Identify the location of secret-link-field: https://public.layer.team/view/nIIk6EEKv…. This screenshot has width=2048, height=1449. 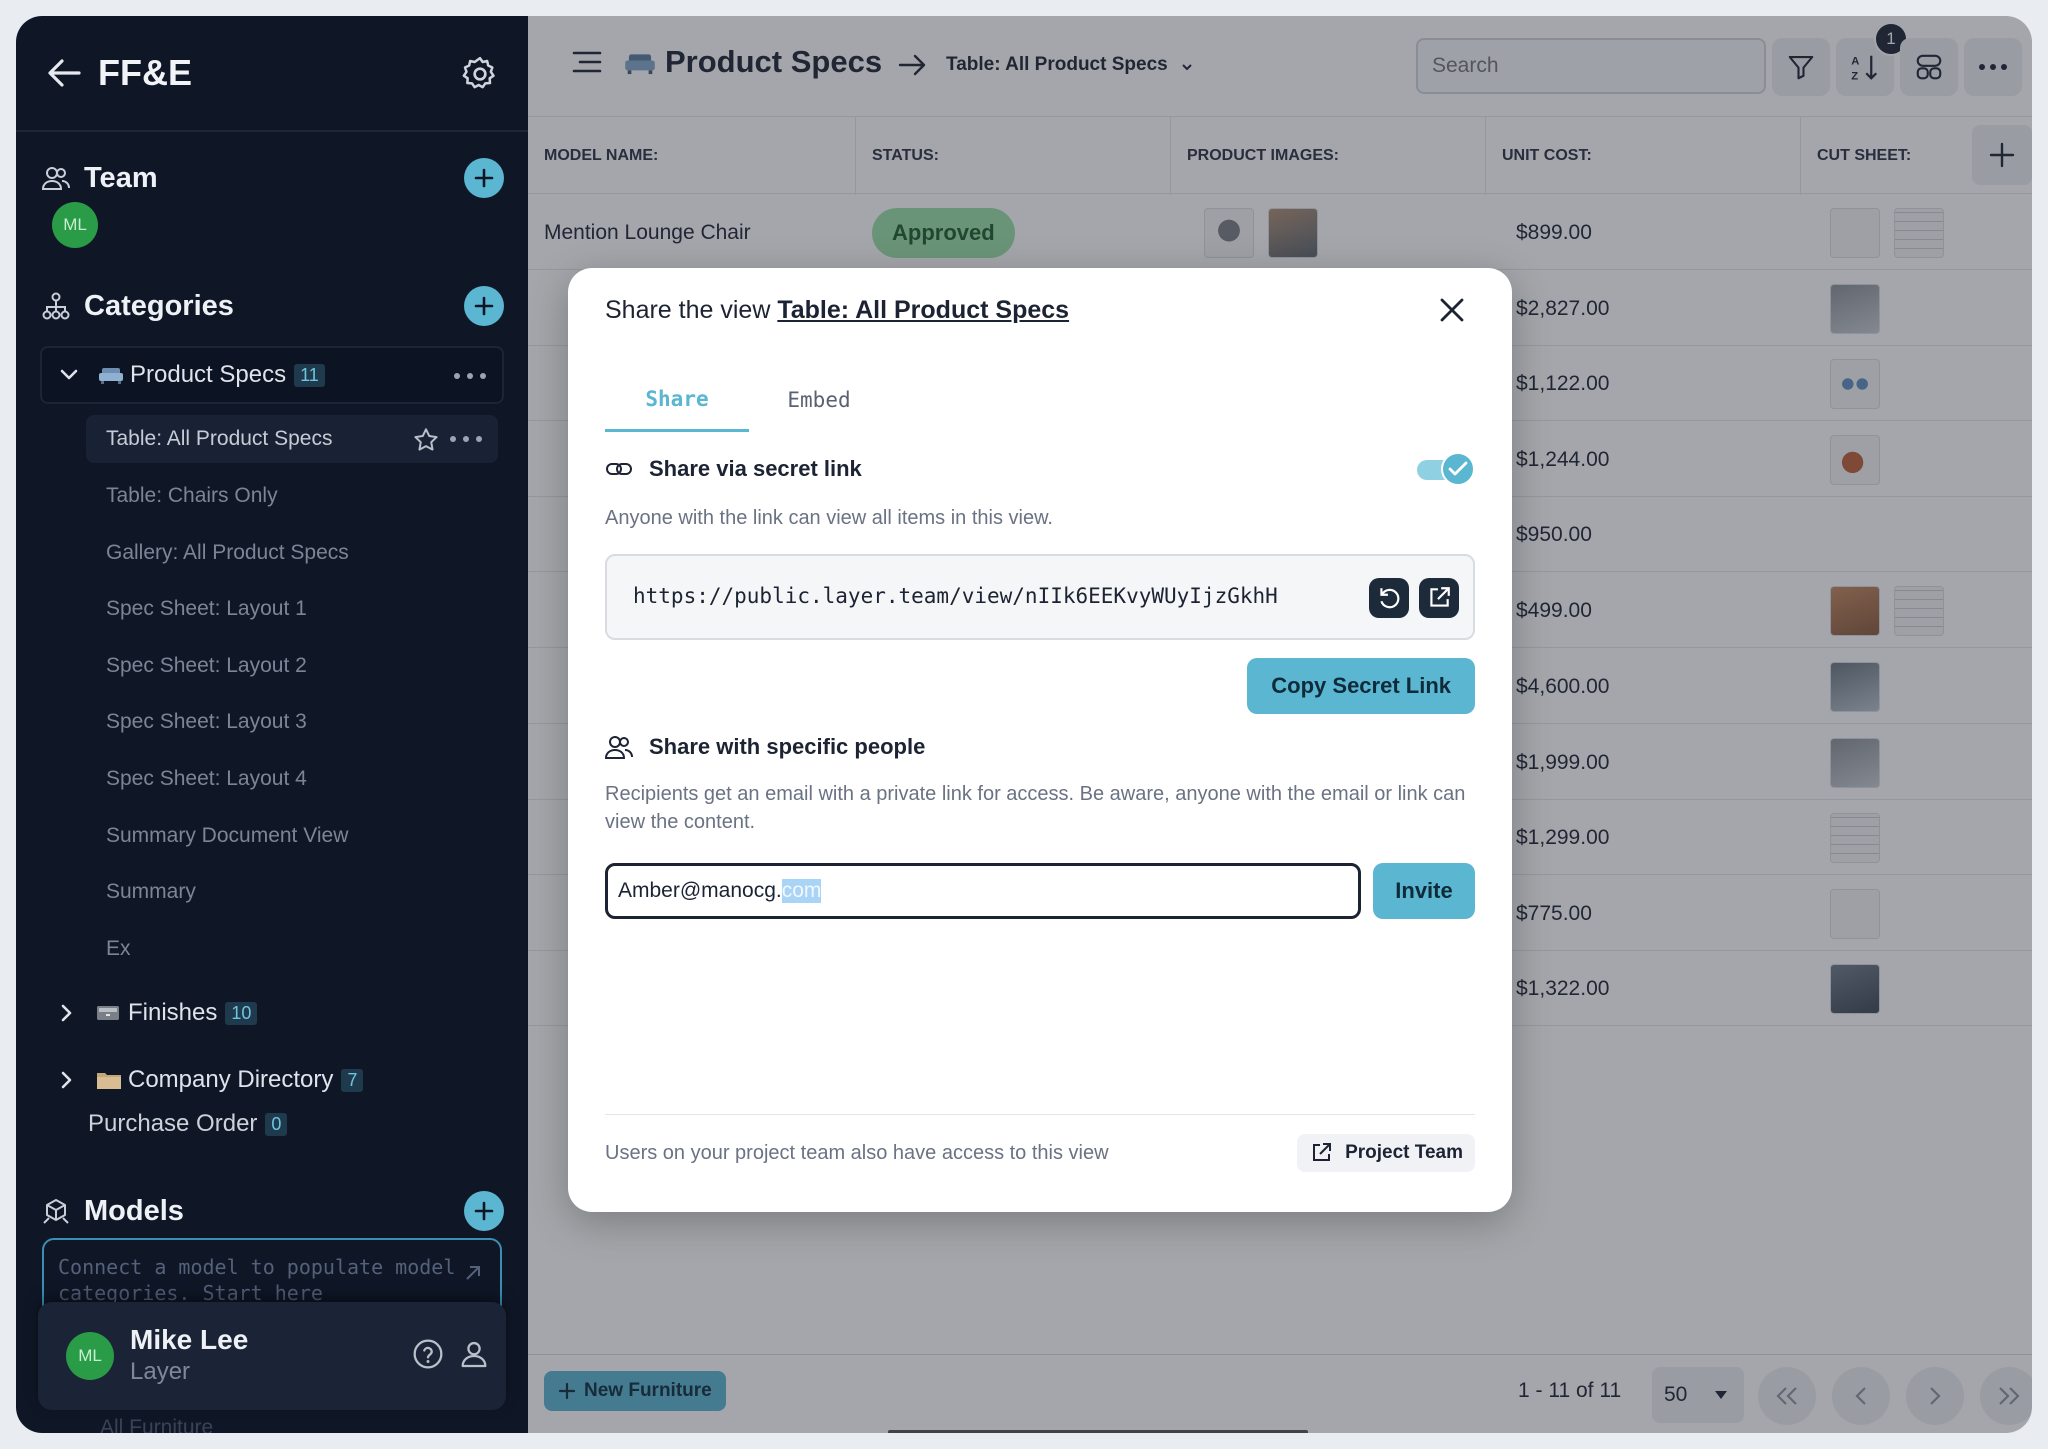
(1040, 597).